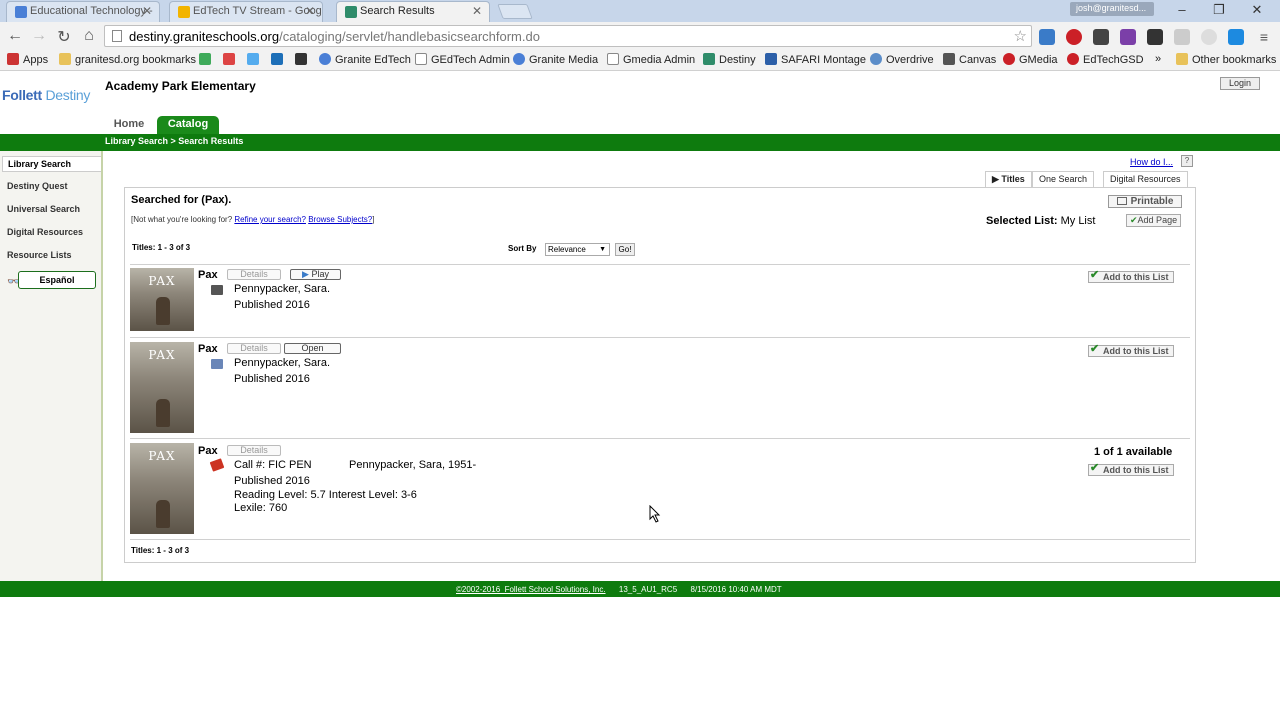 The width and height of the screenshot is (1280, 720). What do you see at coordinates (1154, 220) in the screenshot?
I see `add-page-button: ✔Add Page` at bounding box center [1154, 220].